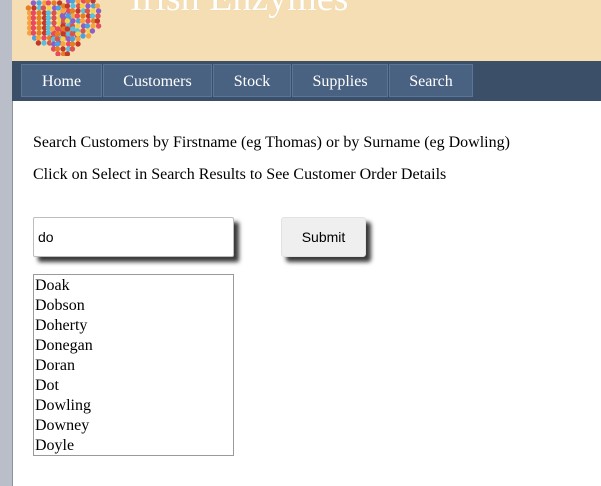  I want to click on nav-stock: Stock, so click(252, 80).